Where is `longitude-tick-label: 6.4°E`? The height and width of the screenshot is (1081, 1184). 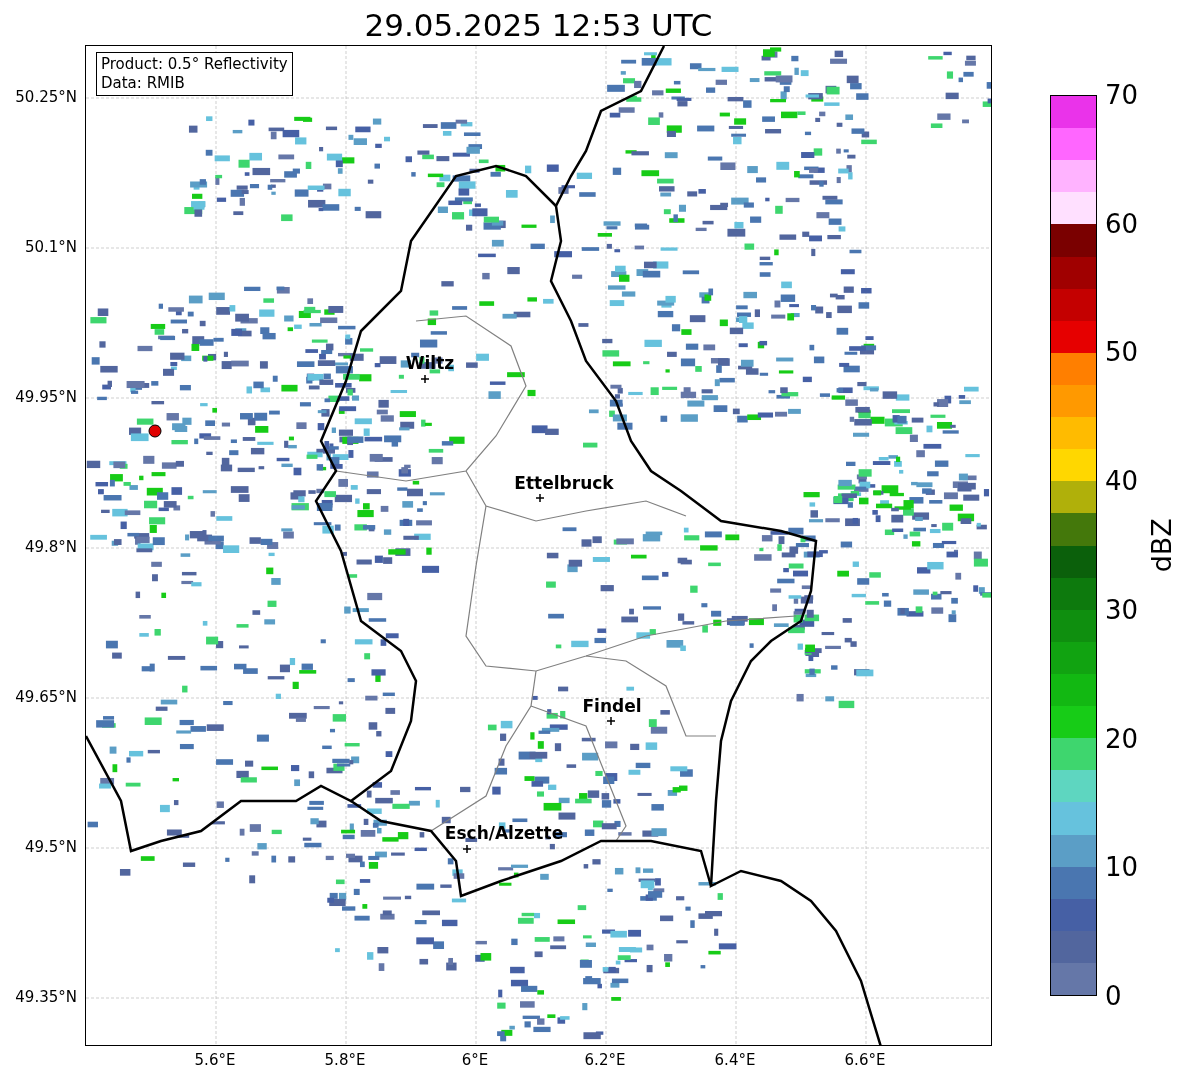
longitude-tick-label: 6.4°E is located at coordinates (735, 1060).